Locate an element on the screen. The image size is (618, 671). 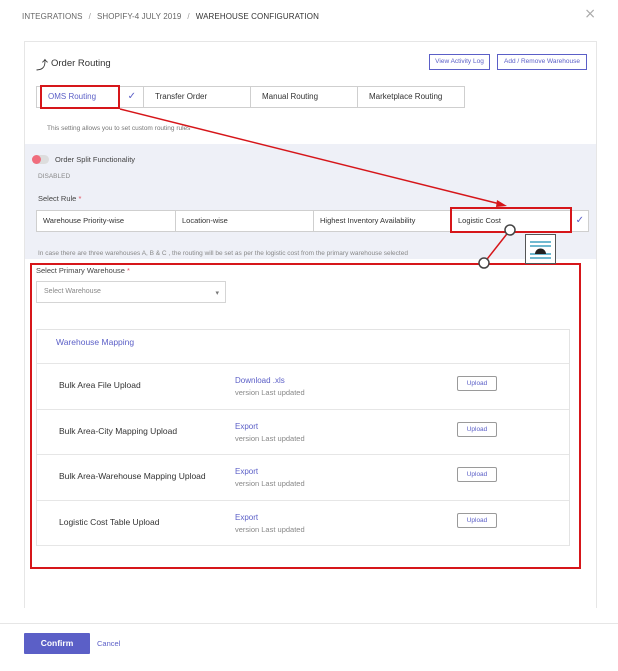
rule-highest-inventory: Highest Inventory Availability is located at coordinates (383, 221).